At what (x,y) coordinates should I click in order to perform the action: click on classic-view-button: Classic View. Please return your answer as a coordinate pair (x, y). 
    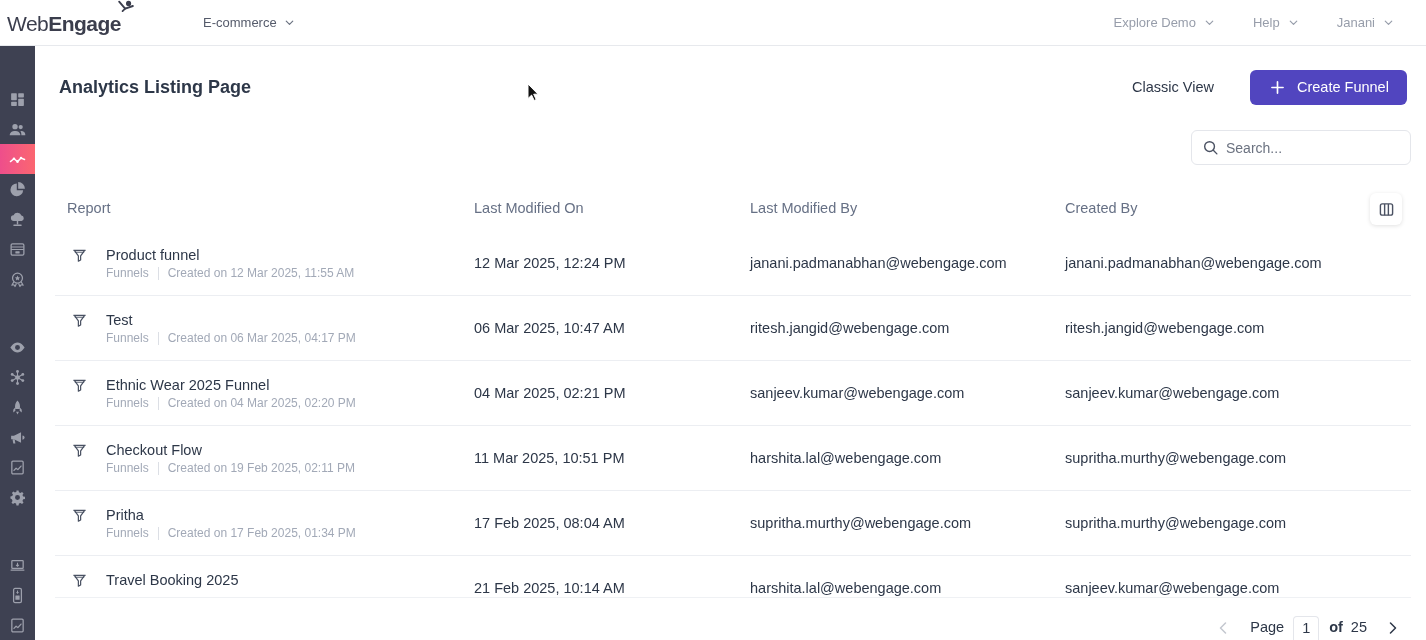
    Looking at the image, I should click on (1173, 87).